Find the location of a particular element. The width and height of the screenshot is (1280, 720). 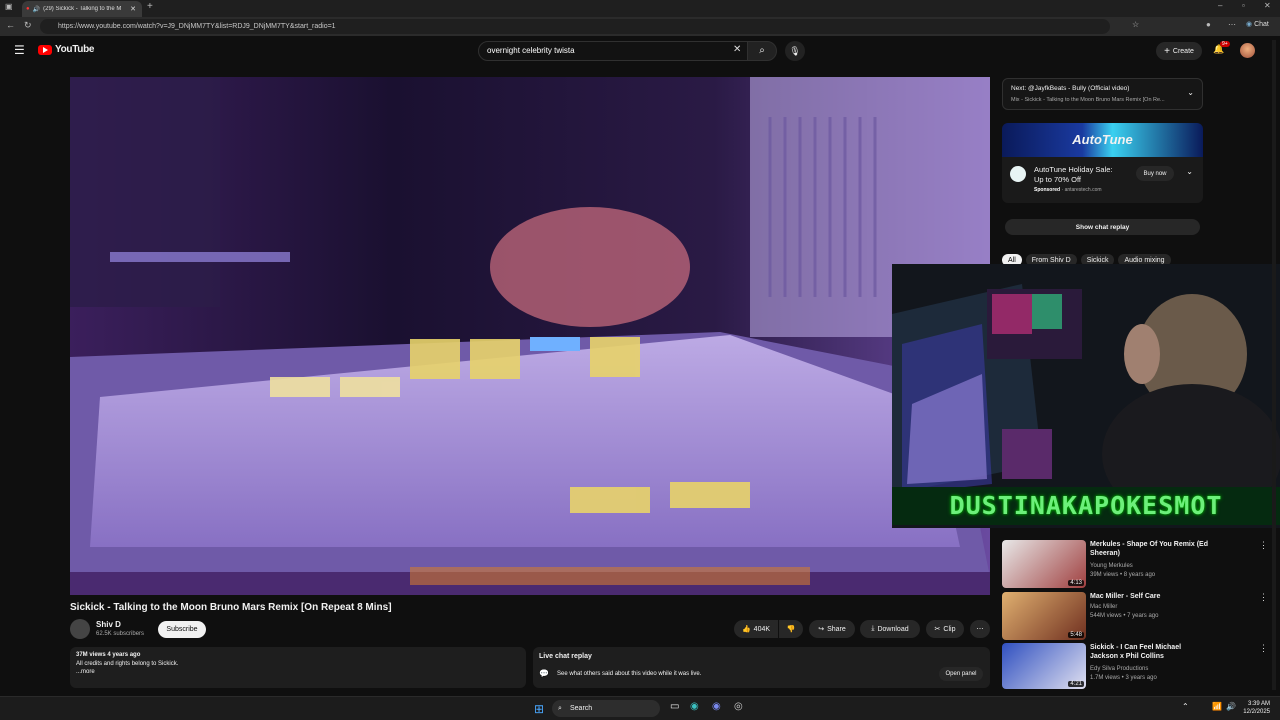

buy-now-label: Buy now is located at coordinates (1155, 173).